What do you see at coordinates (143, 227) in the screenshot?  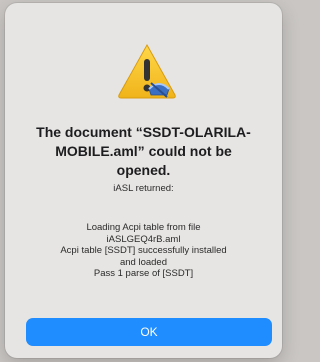 I see `detail-line: Loading Acpi table from file` at bounding box center [143, 227].